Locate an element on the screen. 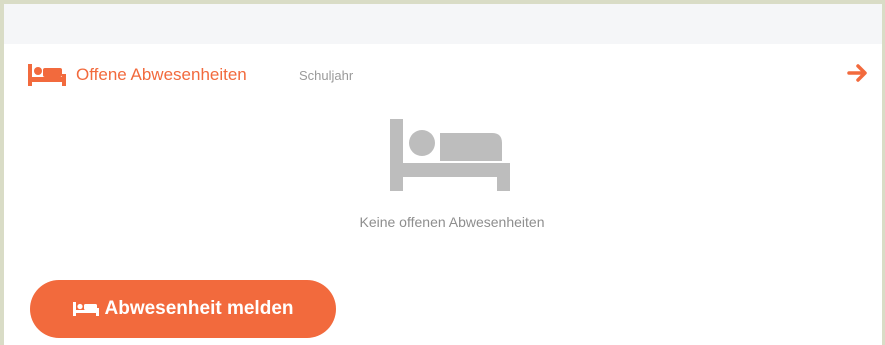 The height and width of the screenshot is (345, 885). report-absence-button: Abwesenheit melden is located at coordinates (183, 309).